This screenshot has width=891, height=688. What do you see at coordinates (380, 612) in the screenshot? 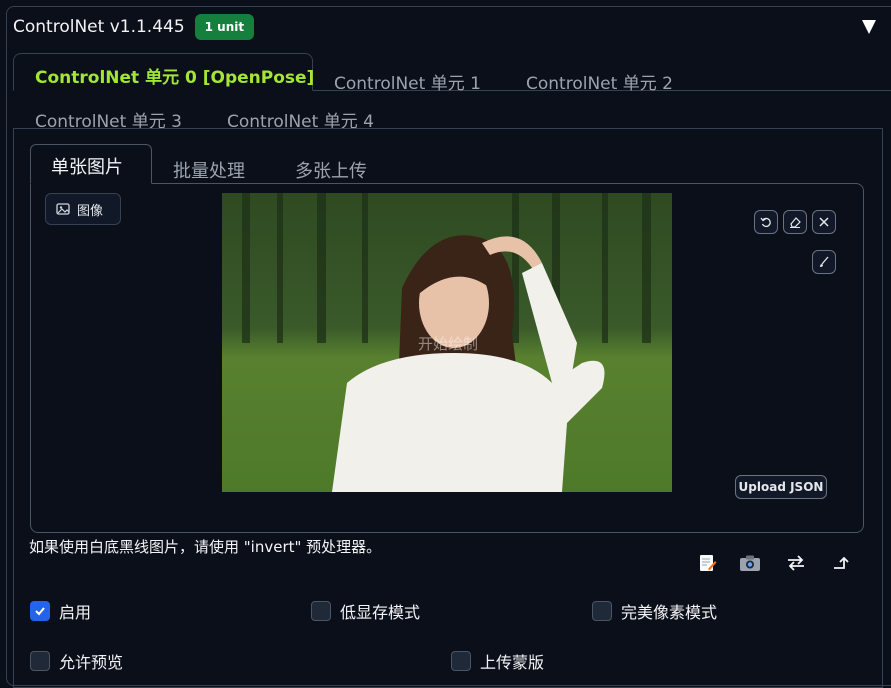
I see `low-vram-label: 低显存模式` at bounding box center [380, 612].